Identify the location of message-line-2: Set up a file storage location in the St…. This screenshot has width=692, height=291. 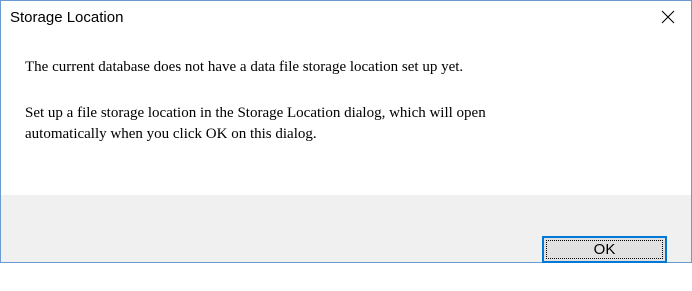
(255, 113).